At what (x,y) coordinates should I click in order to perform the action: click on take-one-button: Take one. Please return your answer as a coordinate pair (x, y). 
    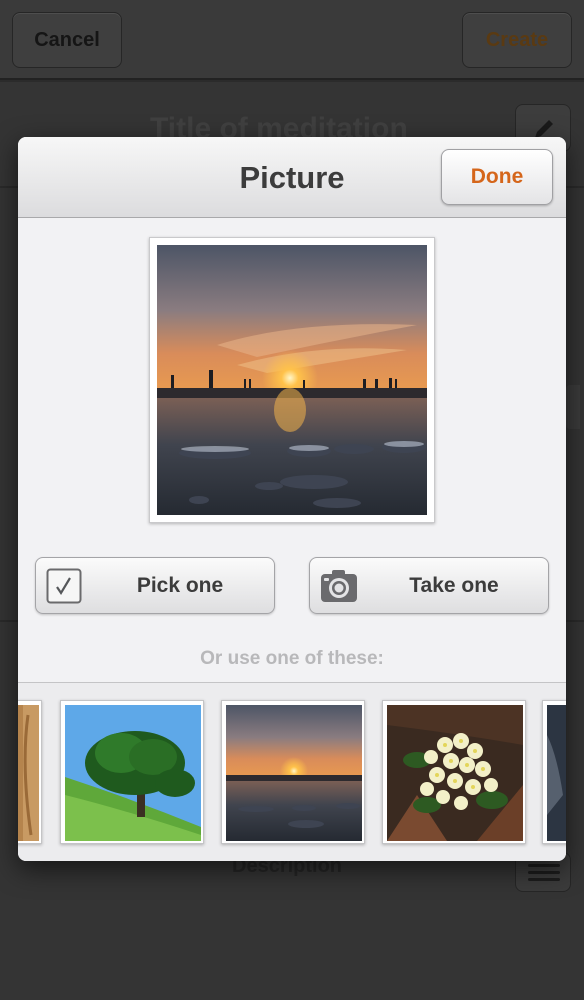
    Looking at the image, I should click on (429, 585).